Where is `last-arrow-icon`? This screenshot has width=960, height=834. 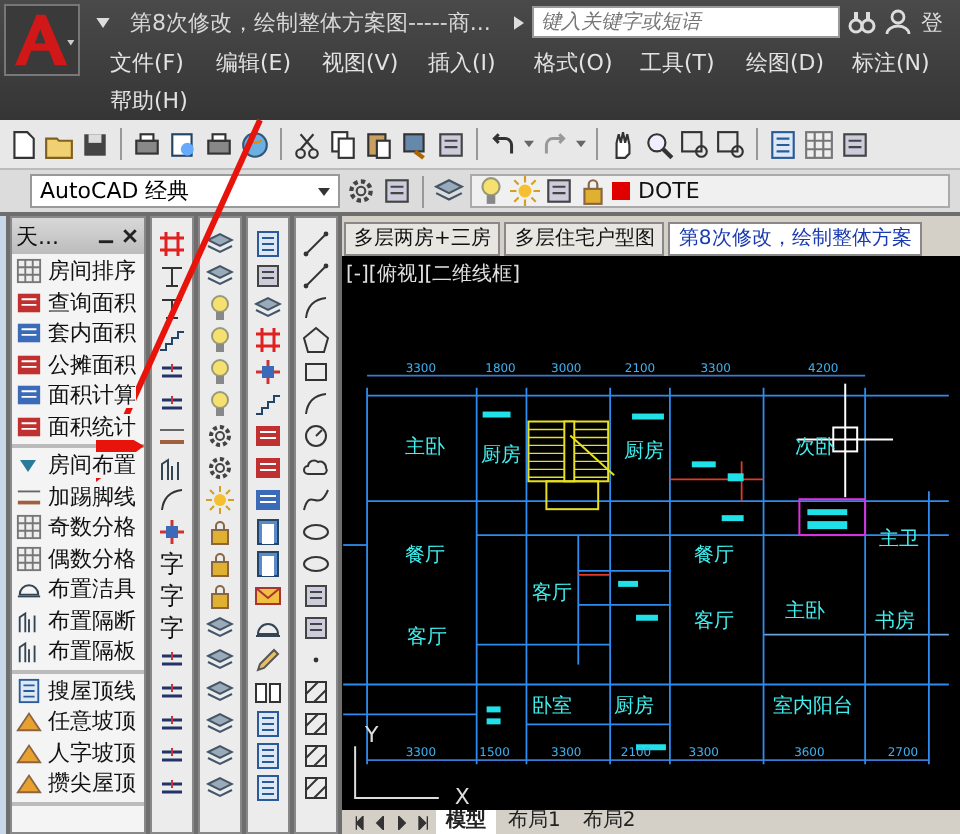 last-arrow-icon is located at coordinates (424, 822).